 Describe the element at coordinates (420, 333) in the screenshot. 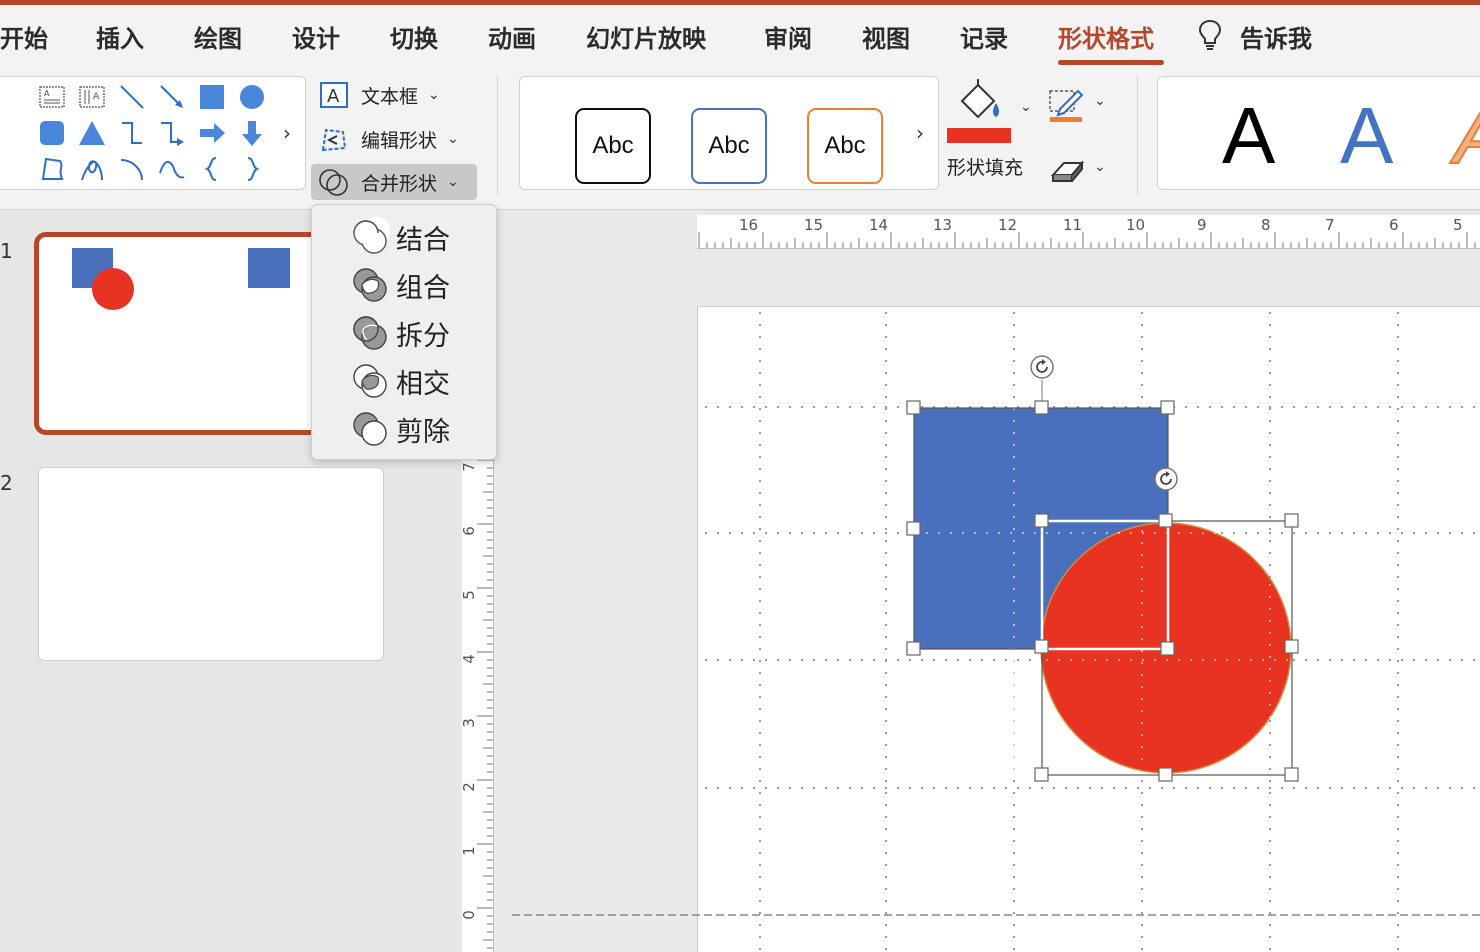

I see `menu-item-fragment: 拆分` at that location.